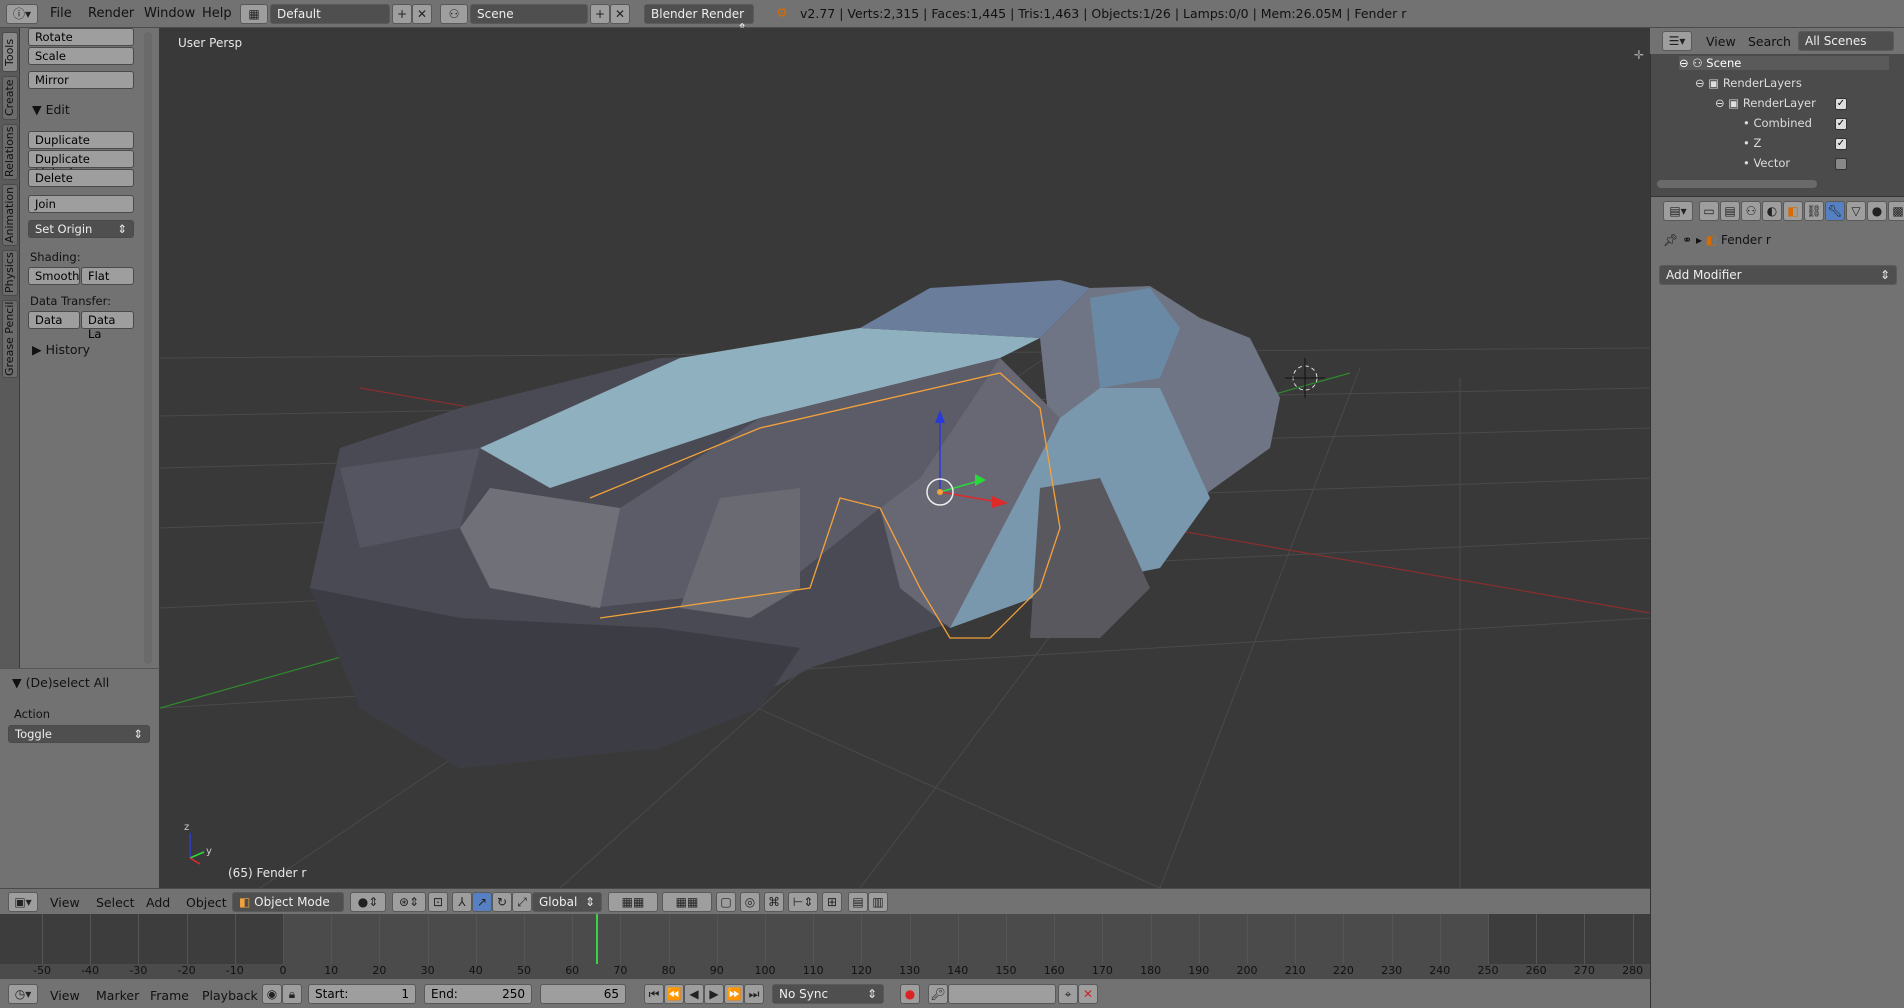 This screenshot has width=1904, height=1008. Describe the element at coordinates (828, 994) in the screenshot. I see `sync-select: No Sync ⇕` at that location.